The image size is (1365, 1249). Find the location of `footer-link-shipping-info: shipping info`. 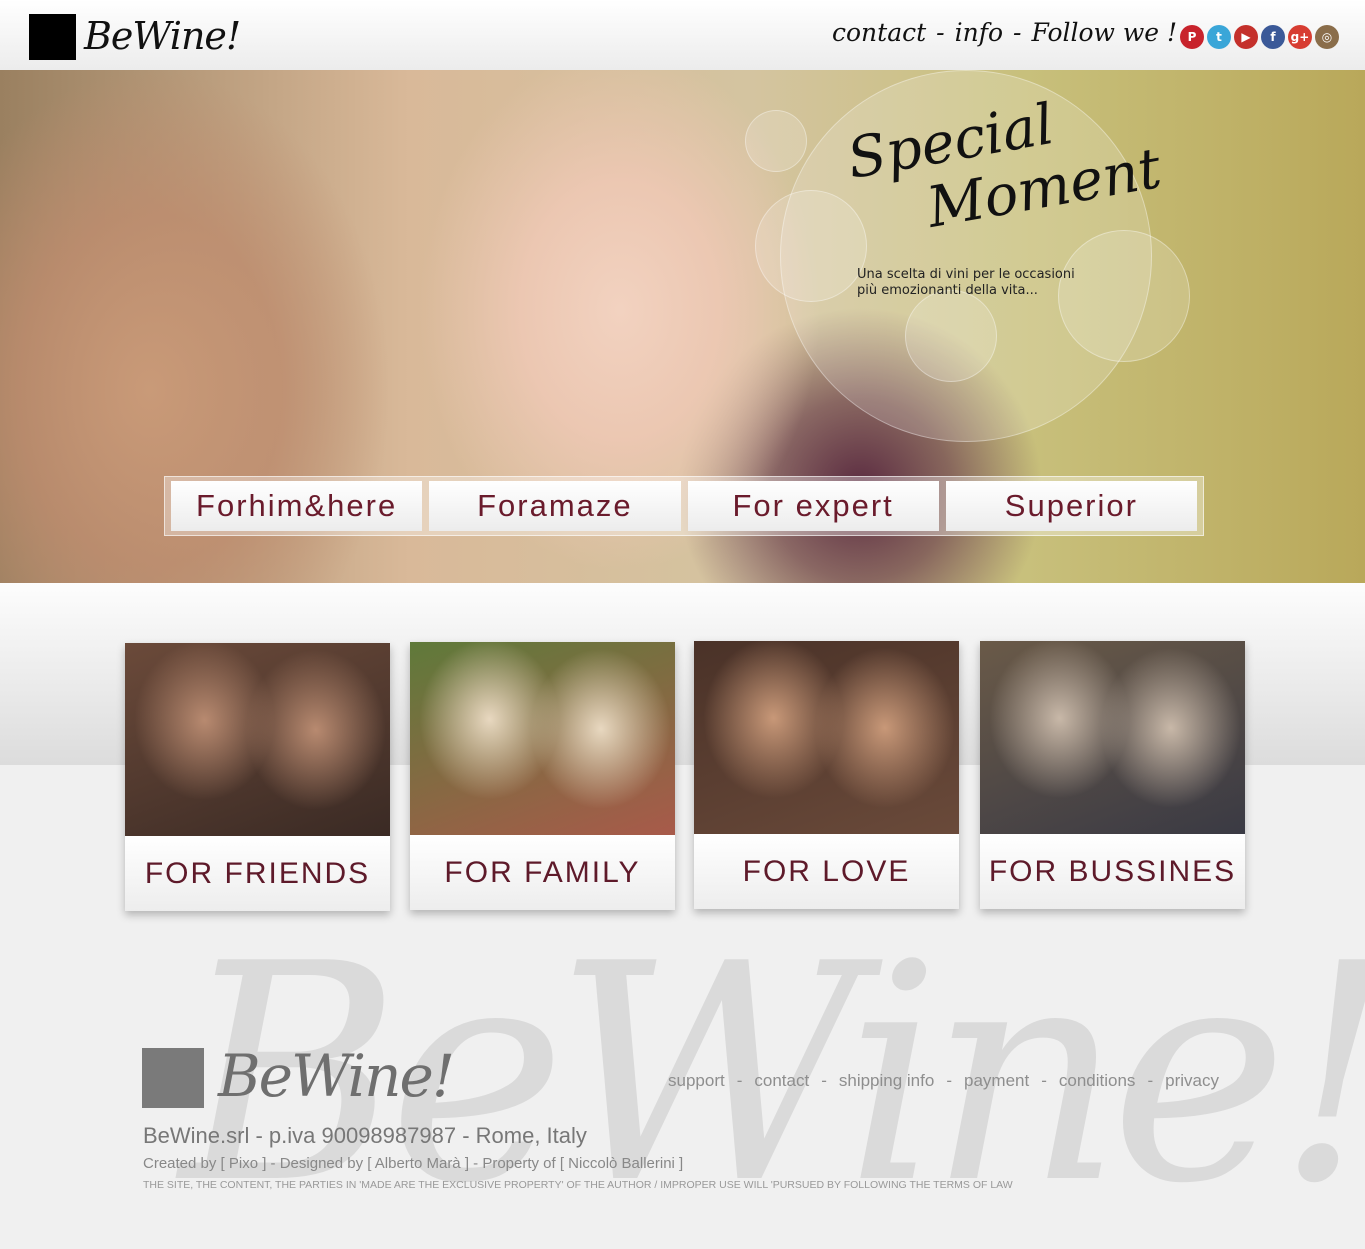

footer-link-shipping-info: shipping info is located at coordinates (886, 1080).